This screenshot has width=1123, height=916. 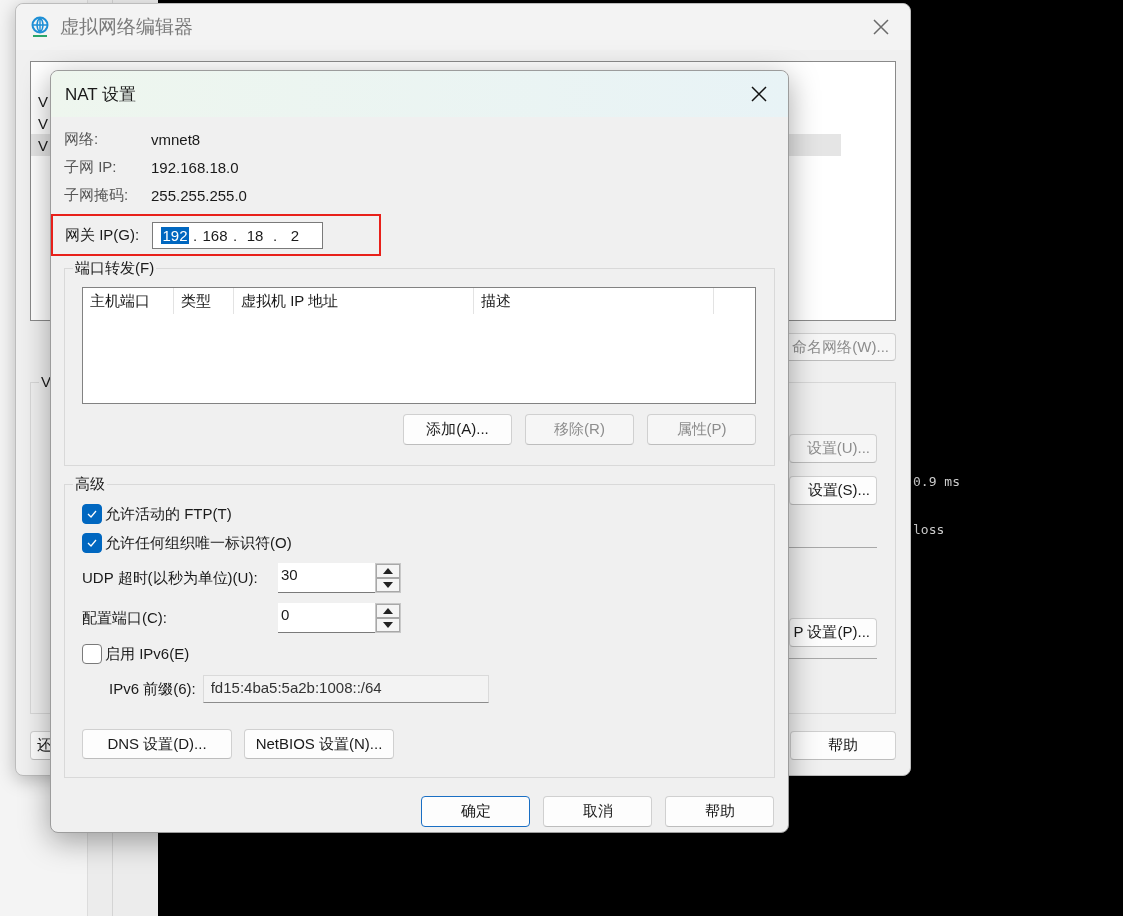 I want to click on ipv6-prefix-field: fd15:4ba5:5a2b:1008::/64, so click(x=345, y=689).